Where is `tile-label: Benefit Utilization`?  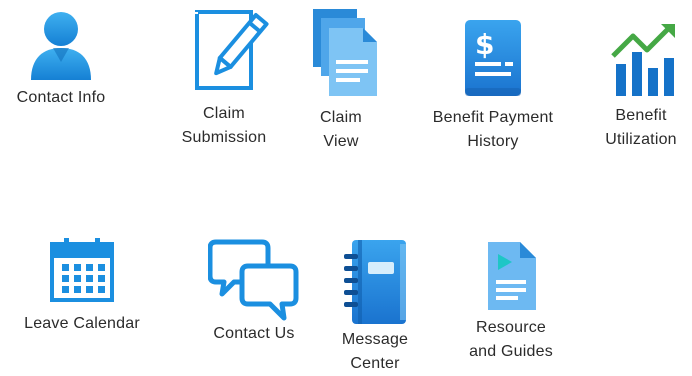 tile-label: Benefit Utilization is located at coordinates (641, 127).